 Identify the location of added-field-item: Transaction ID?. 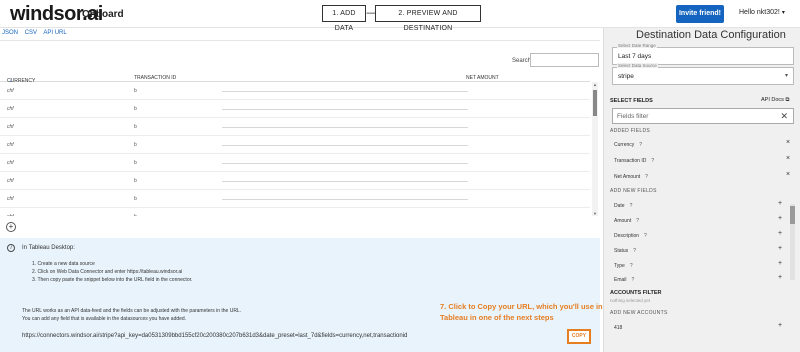
(634, 161).